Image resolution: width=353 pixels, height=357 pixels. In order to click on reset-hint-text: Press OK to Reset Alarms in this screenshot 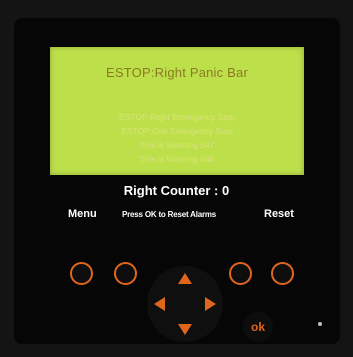, I will do `click(169, 214)`.